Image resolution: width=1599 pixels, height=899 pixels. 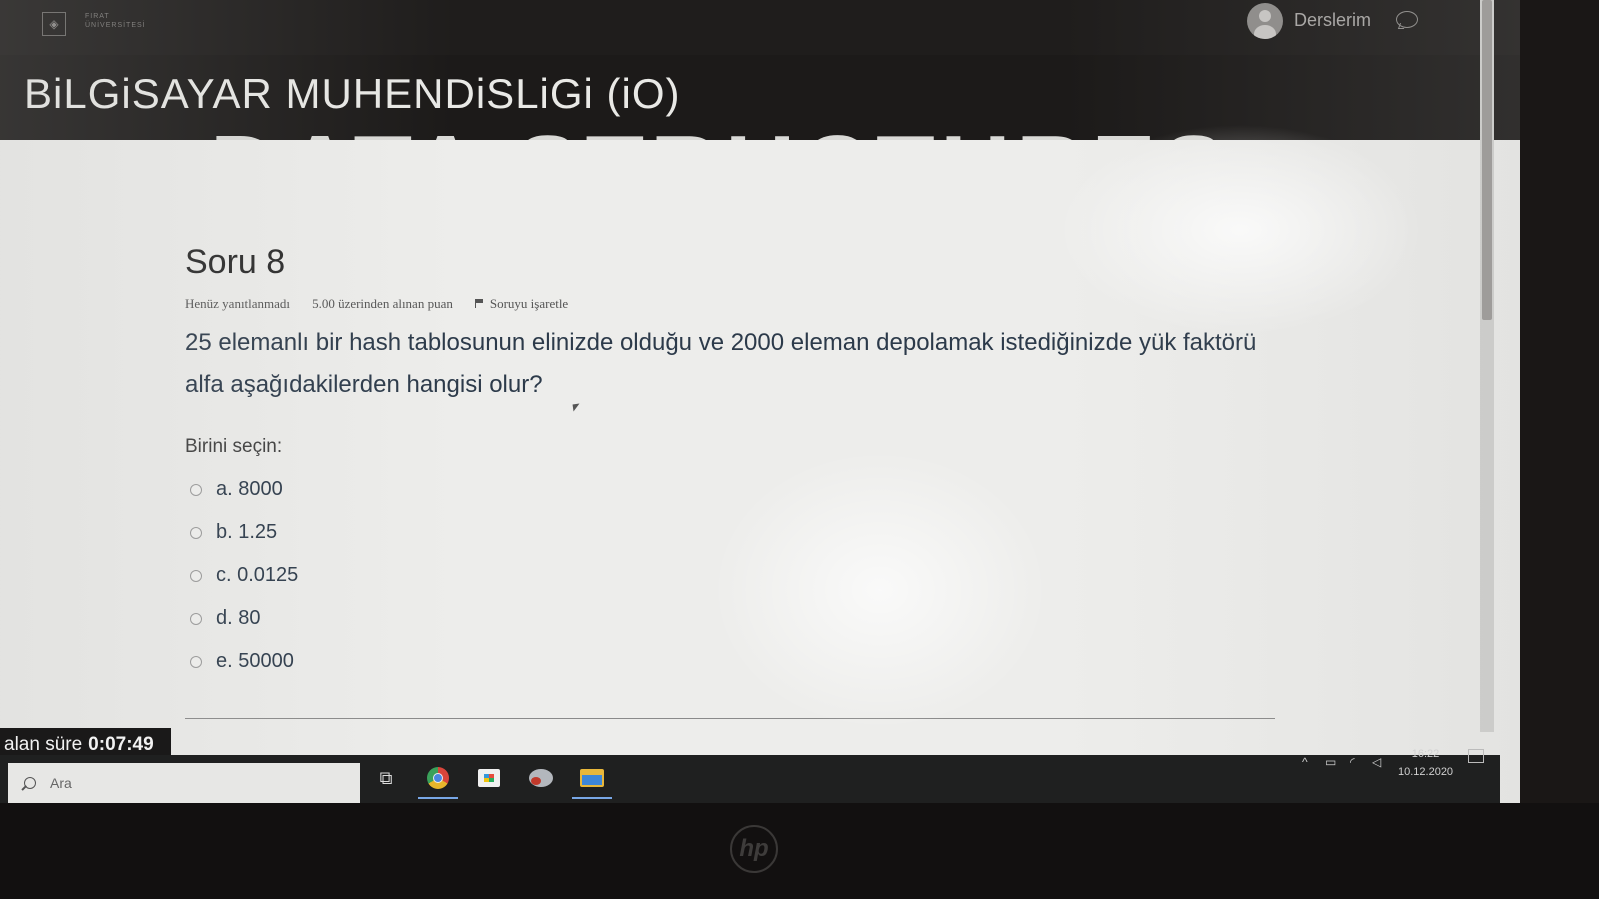 I want to click on clock-time: 16:22, so click(x=1425, y=754).